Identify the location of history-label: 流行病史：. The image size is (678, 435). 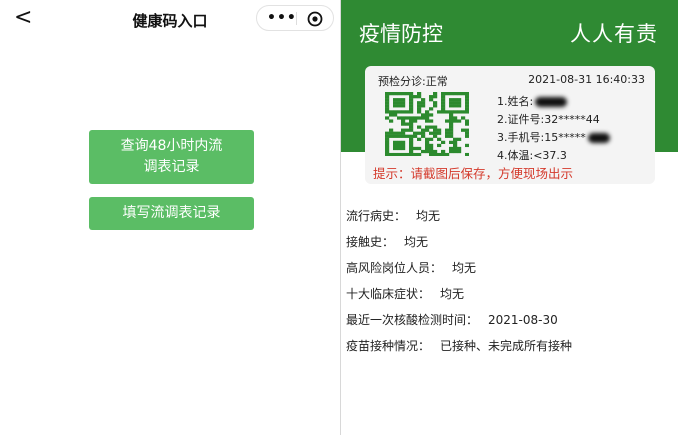
(376, 216).